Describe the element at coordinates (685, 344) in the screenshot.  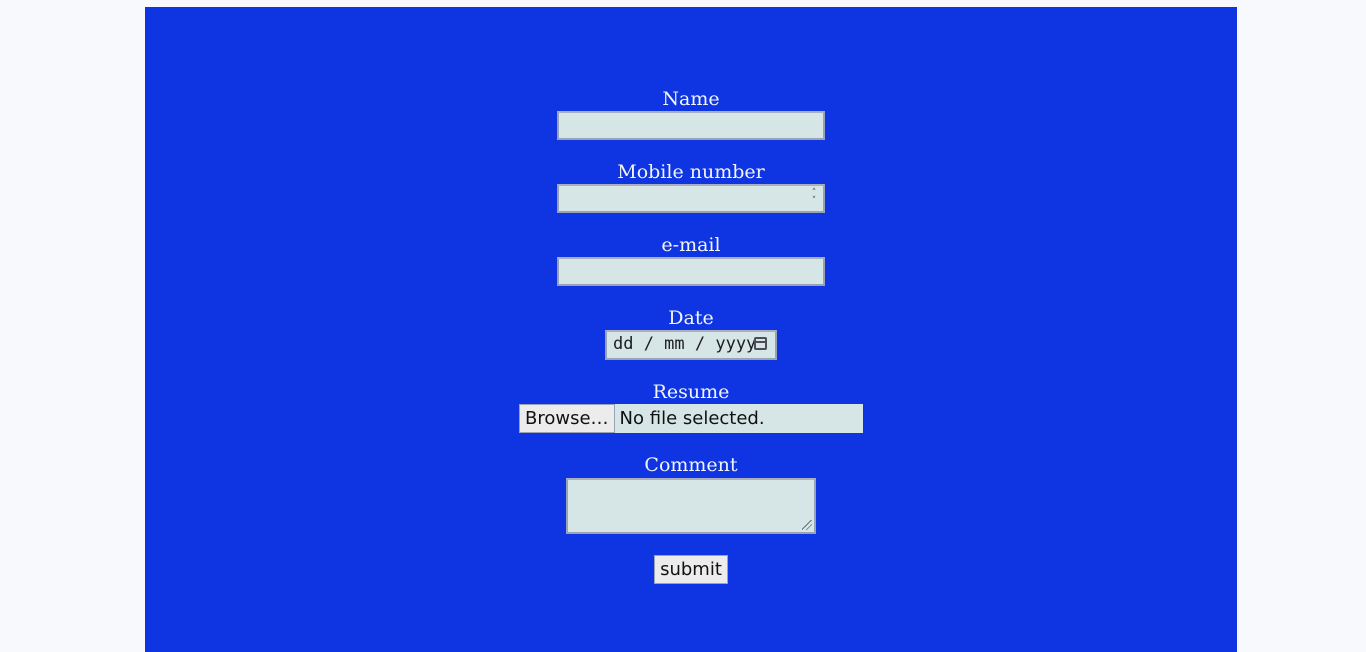
I see `date-placeholder: dd / mm / yyyy` at that location.